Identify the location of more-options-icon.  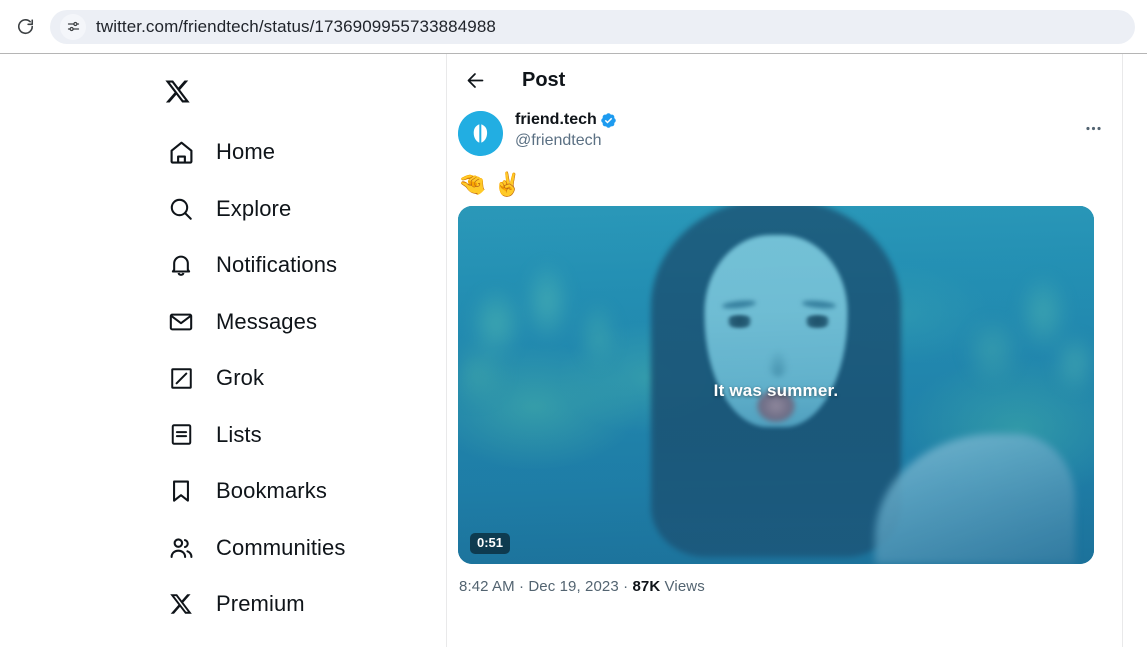
(1093, 128).